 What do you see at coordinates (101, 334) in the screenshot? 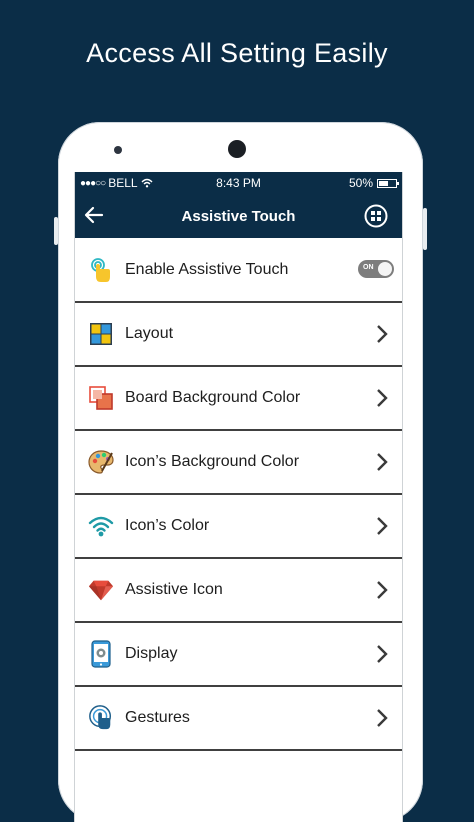
I see `layout-grid-icon` at bounding box center [101, 334].